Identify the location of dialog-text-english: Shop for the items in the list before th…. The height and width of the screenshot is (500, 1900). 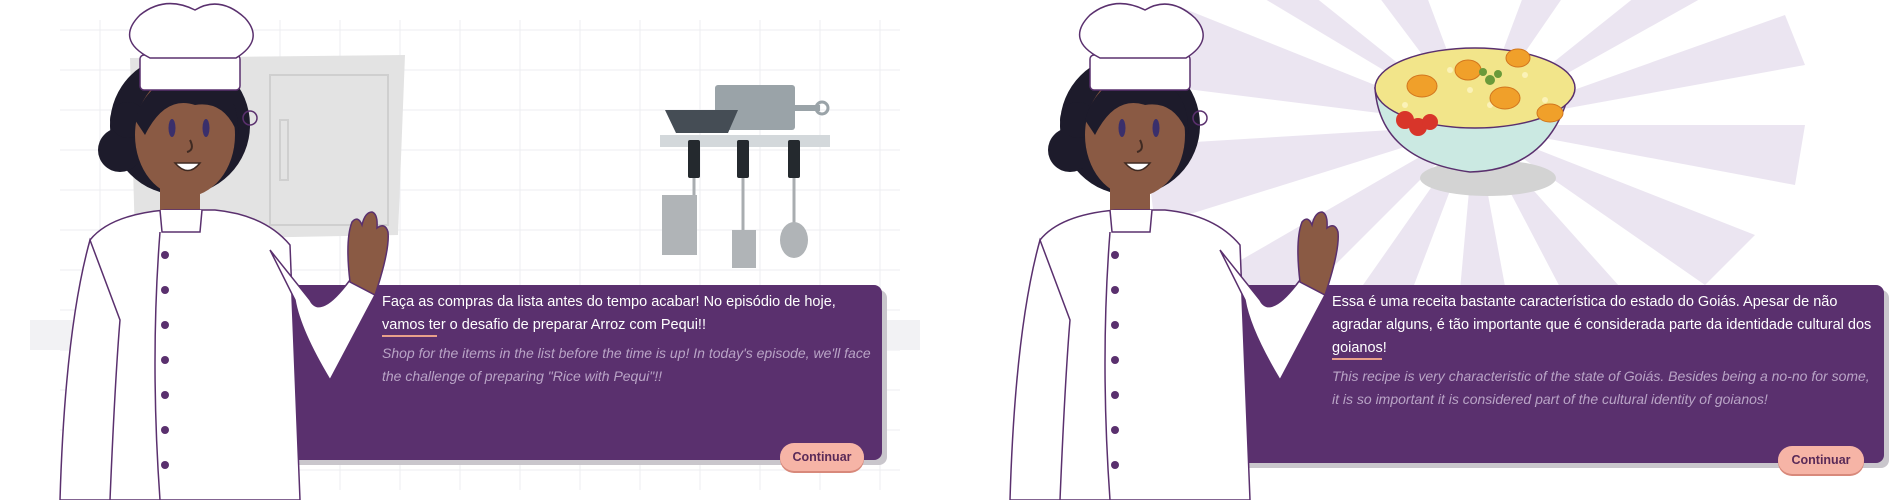
(626, 364).